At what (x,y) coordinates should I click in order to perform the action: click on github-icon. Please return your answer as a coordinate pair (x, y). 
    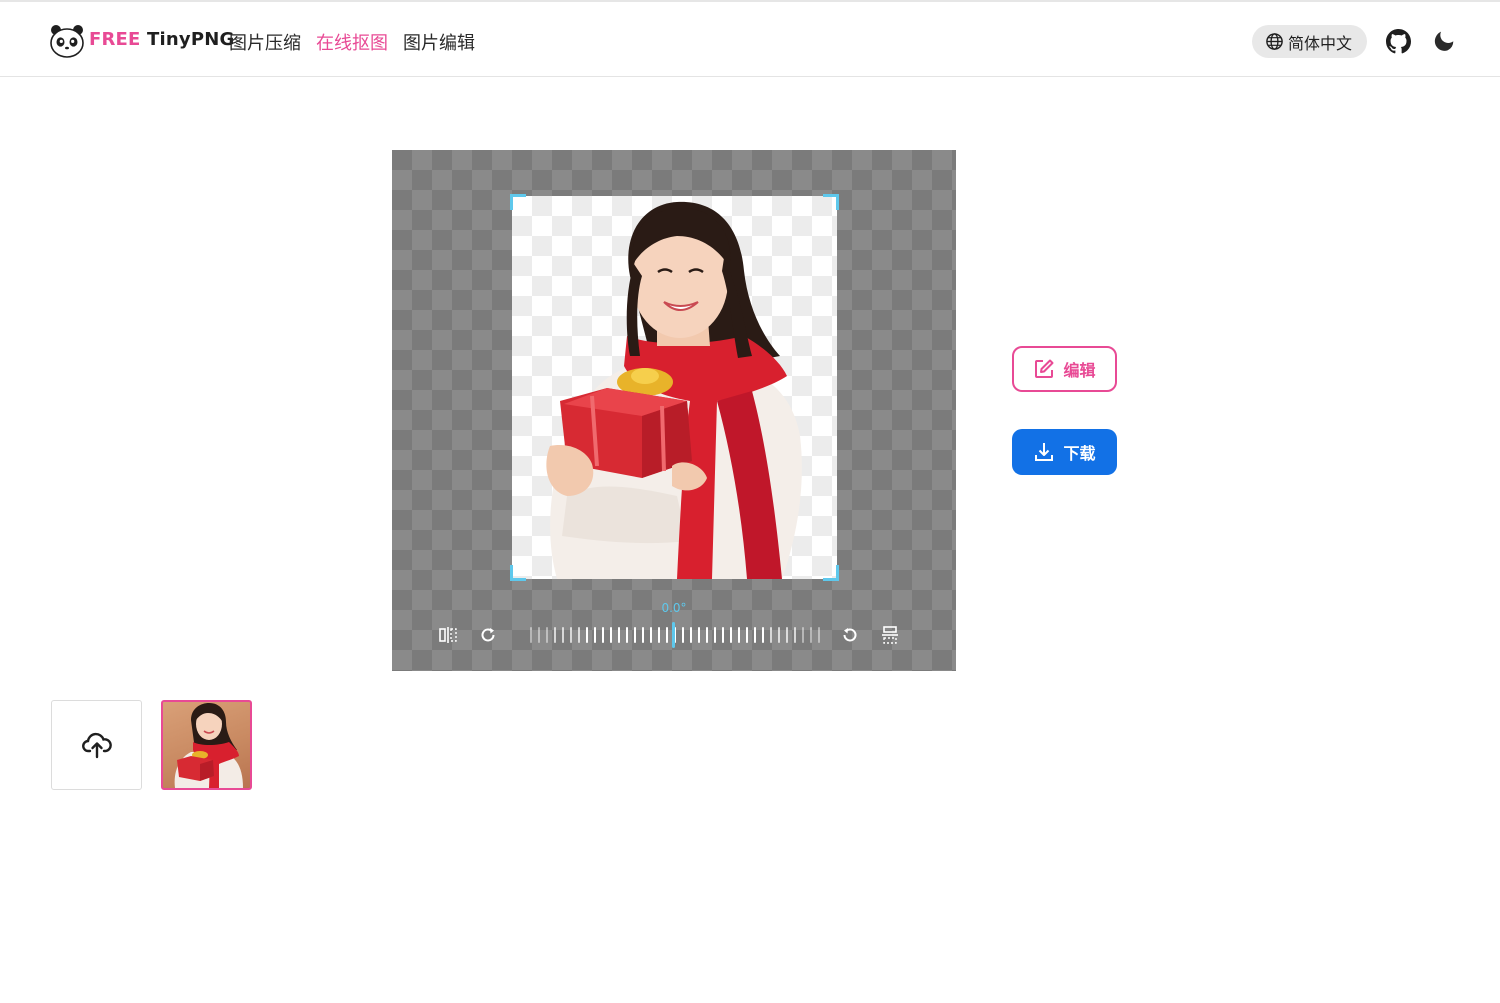
    Looking at the image, I should click on (1398, 41).